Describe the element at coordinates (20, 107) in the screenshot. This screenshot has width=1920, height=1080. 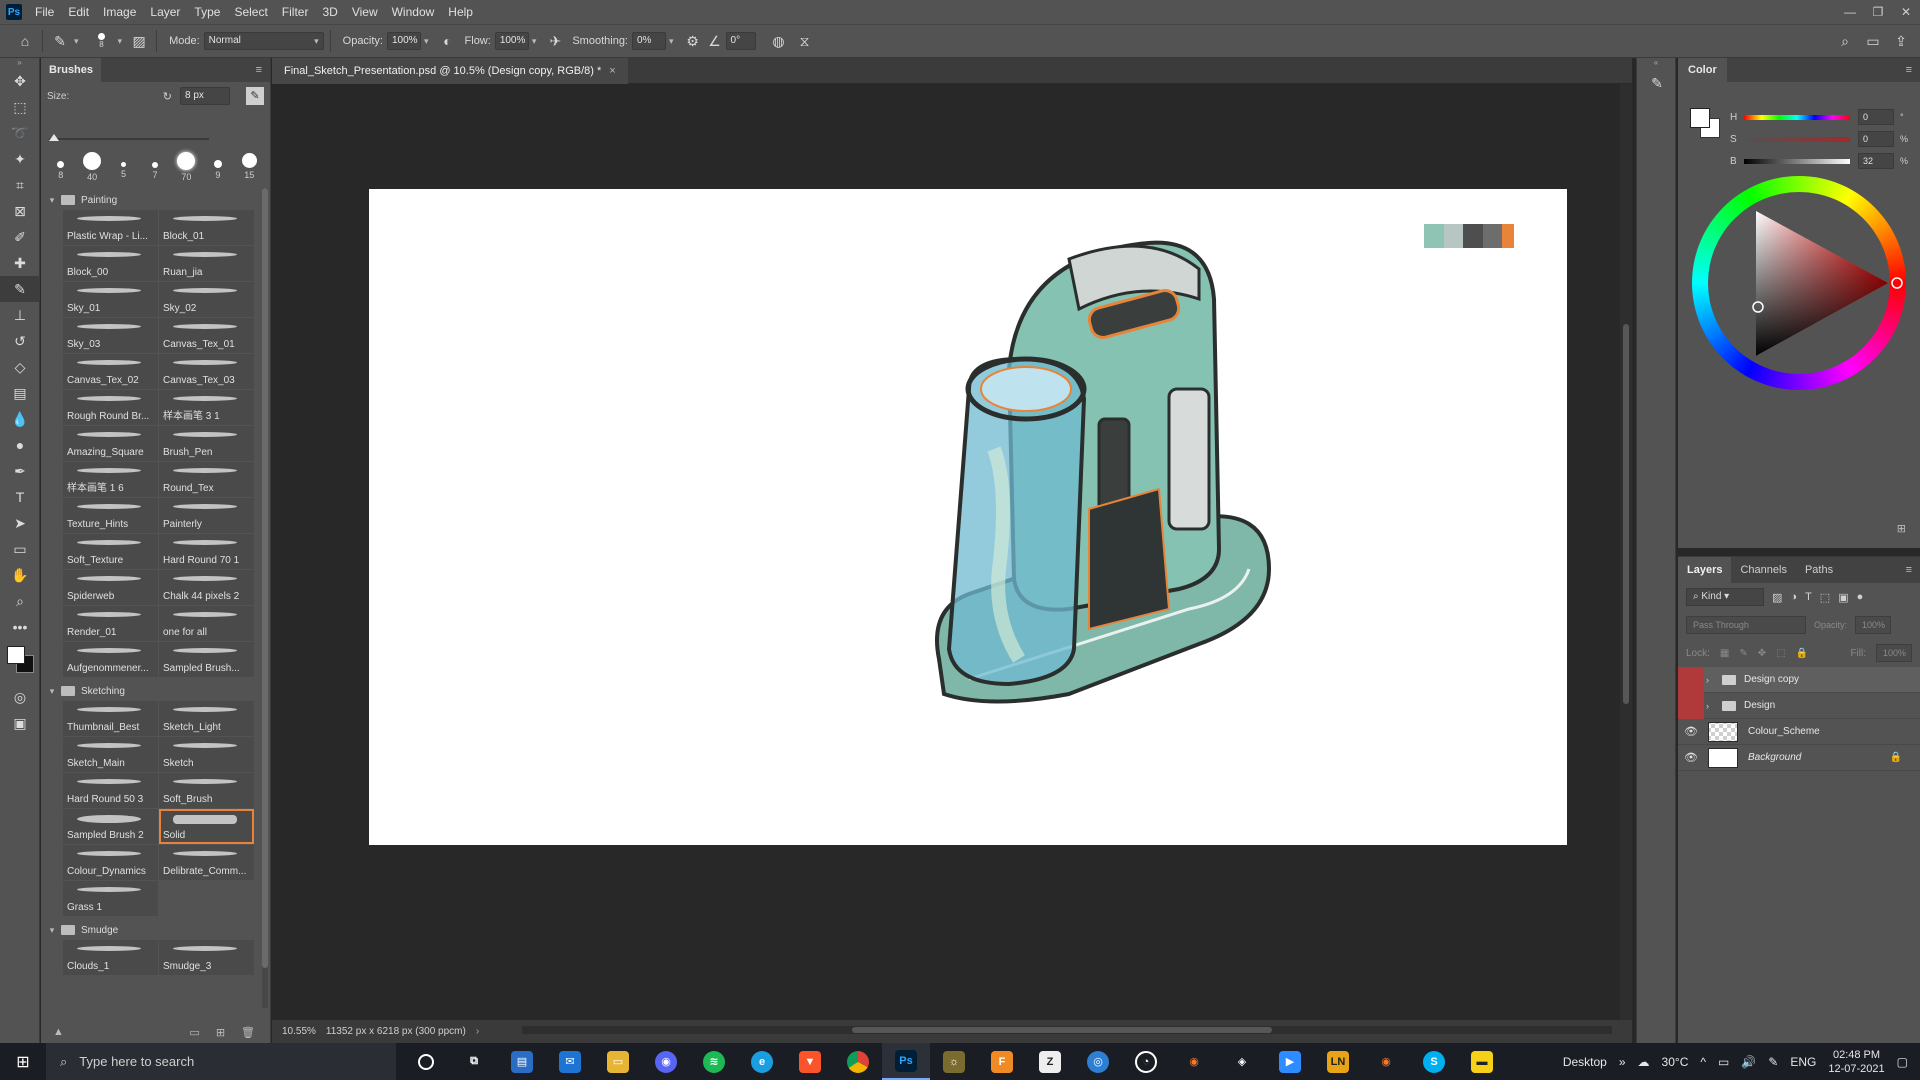
I see `marquee-tool-icon: ⬚` at that location.